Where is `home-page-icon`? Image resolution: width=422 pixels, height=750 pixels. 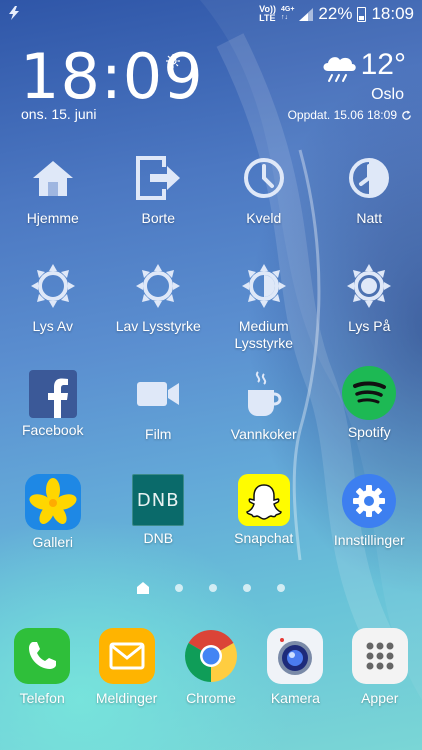 home-page-icon is located at coordinates (143, 588).